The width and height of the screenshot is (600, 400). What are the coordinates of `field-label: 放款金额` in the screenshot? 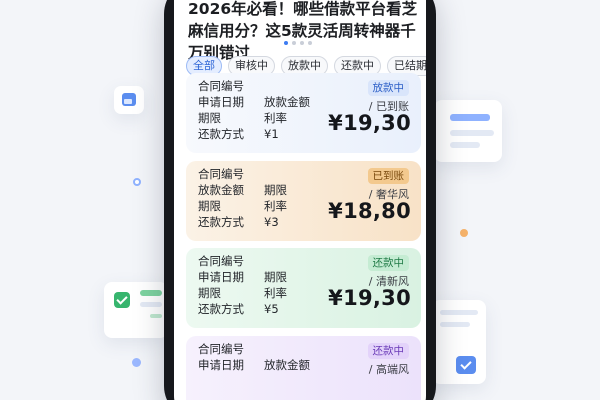 It's located at (221, 190).